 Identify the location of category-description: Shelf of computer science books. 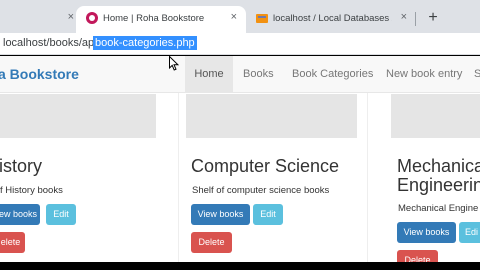
(261, 190).